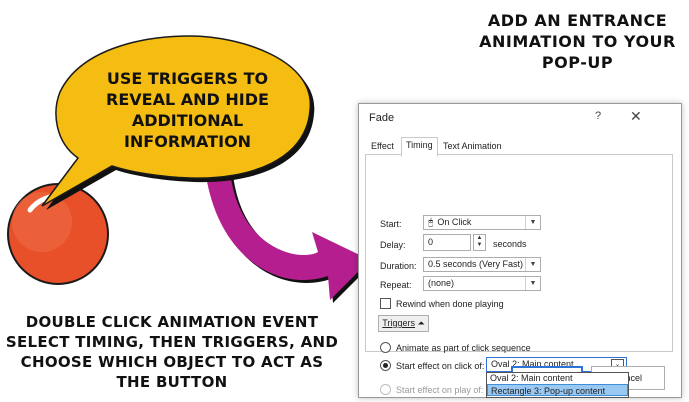  What do you see at coordinates (447, 242) in the screenshot?
I see `delay-input: 0` at bounding box center [447, 242].